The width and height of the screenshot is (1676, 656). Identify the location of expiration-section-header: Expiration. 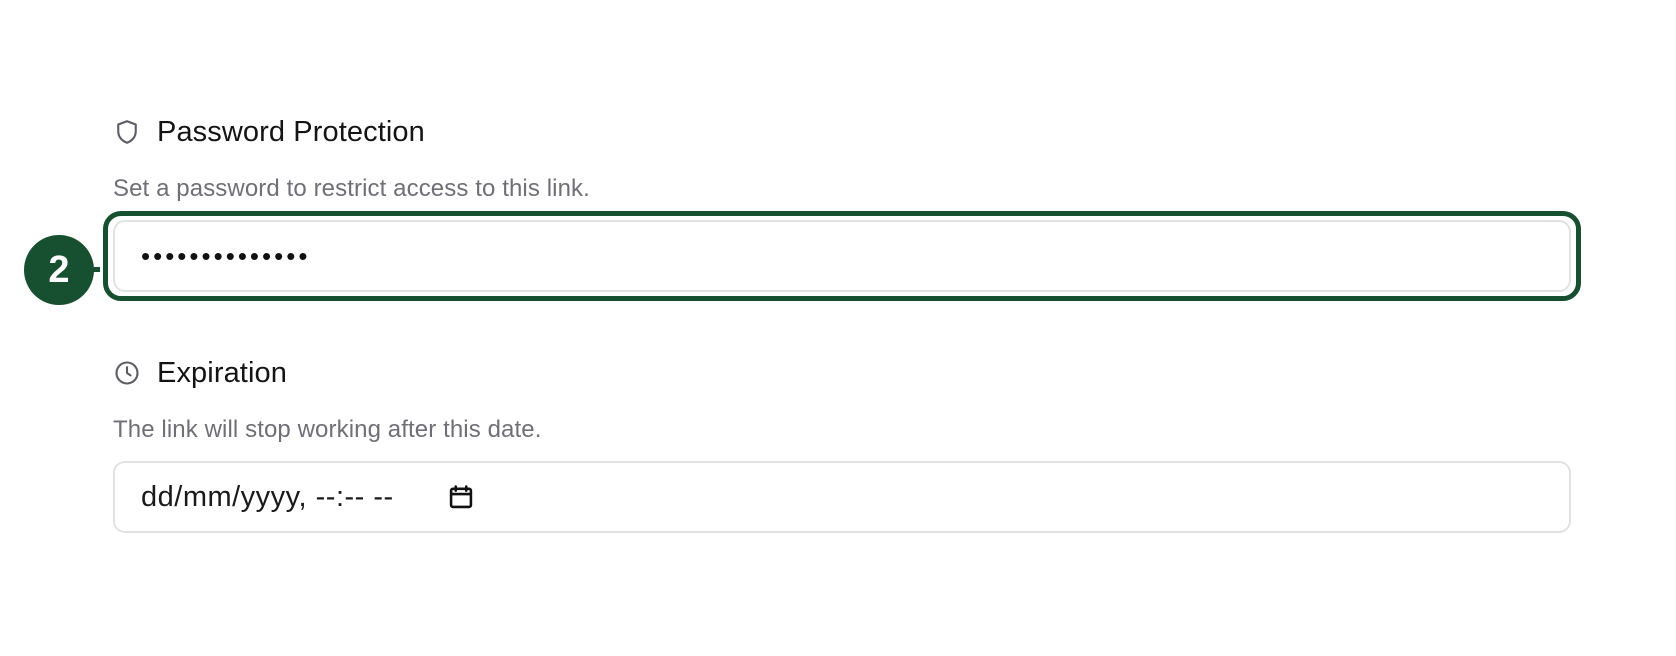
(842, 373).